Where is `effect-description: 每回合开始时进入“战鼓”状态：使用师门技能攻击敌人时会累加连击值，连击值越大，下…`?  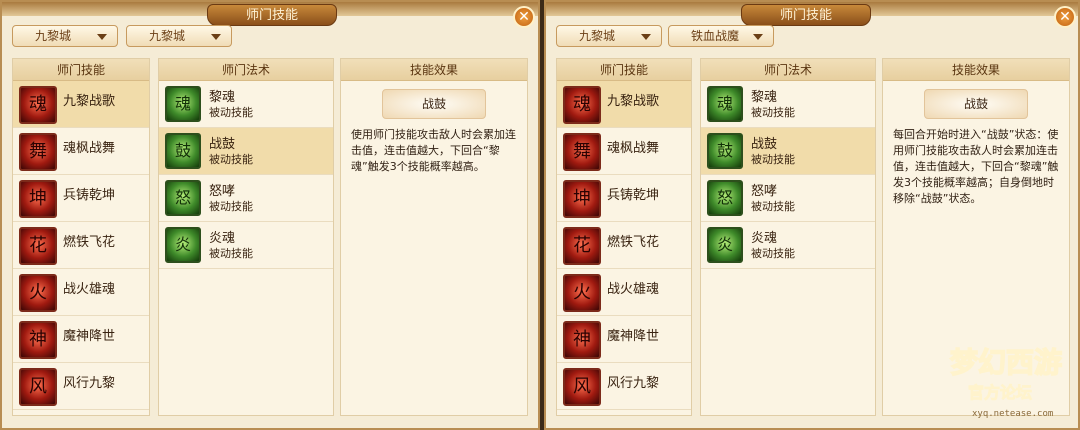
effect-description: 每回合开始时进入“战鼓”状态：使用师门技能攻击敌人时会累加连击值，连击值越大，下… is located at coordinates (976, 166).